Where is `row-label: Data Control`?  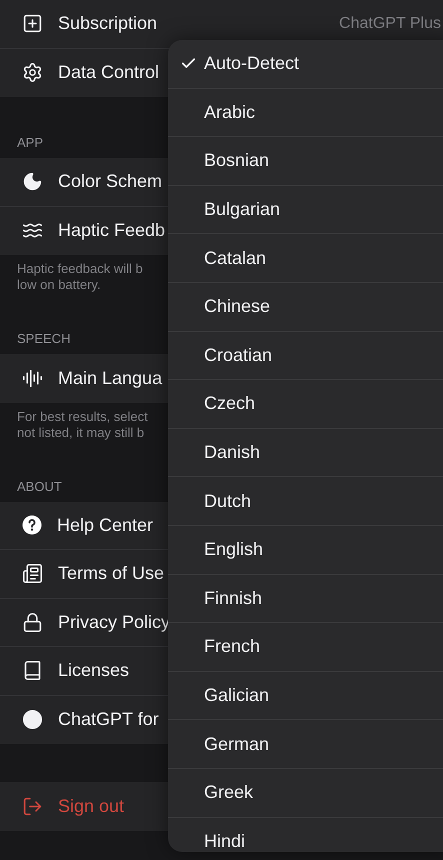
row-label: Data Control is located at coordinates (109, 73).